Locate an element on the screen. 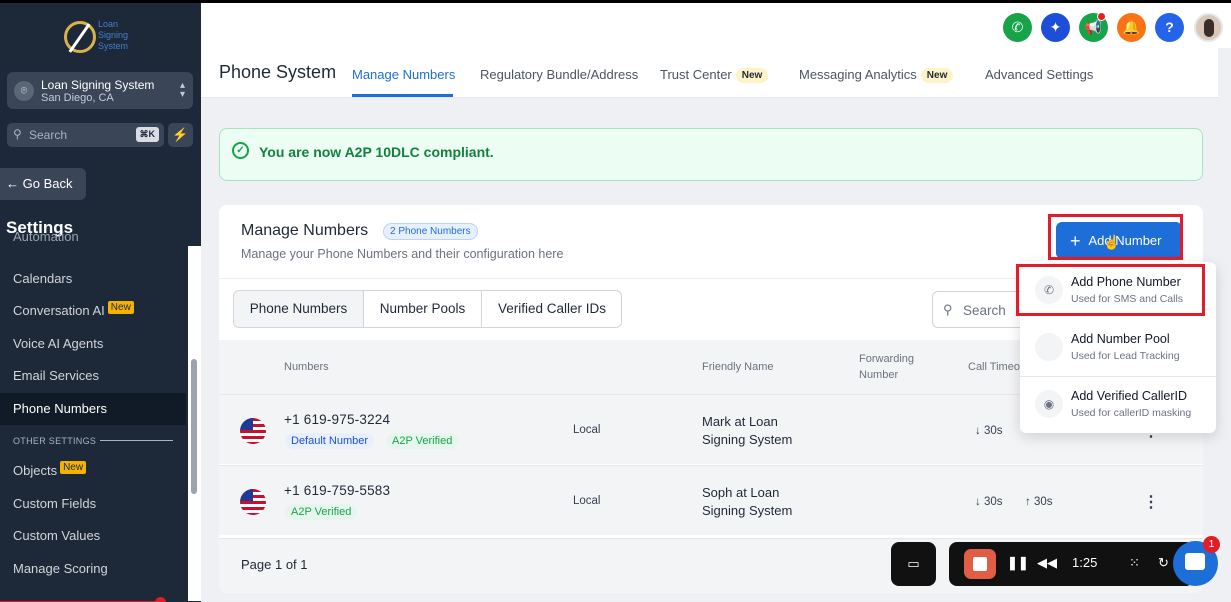  tab-regulatory-bundle: Regulatory Bundle/Address is located at coordinates (559, 74).